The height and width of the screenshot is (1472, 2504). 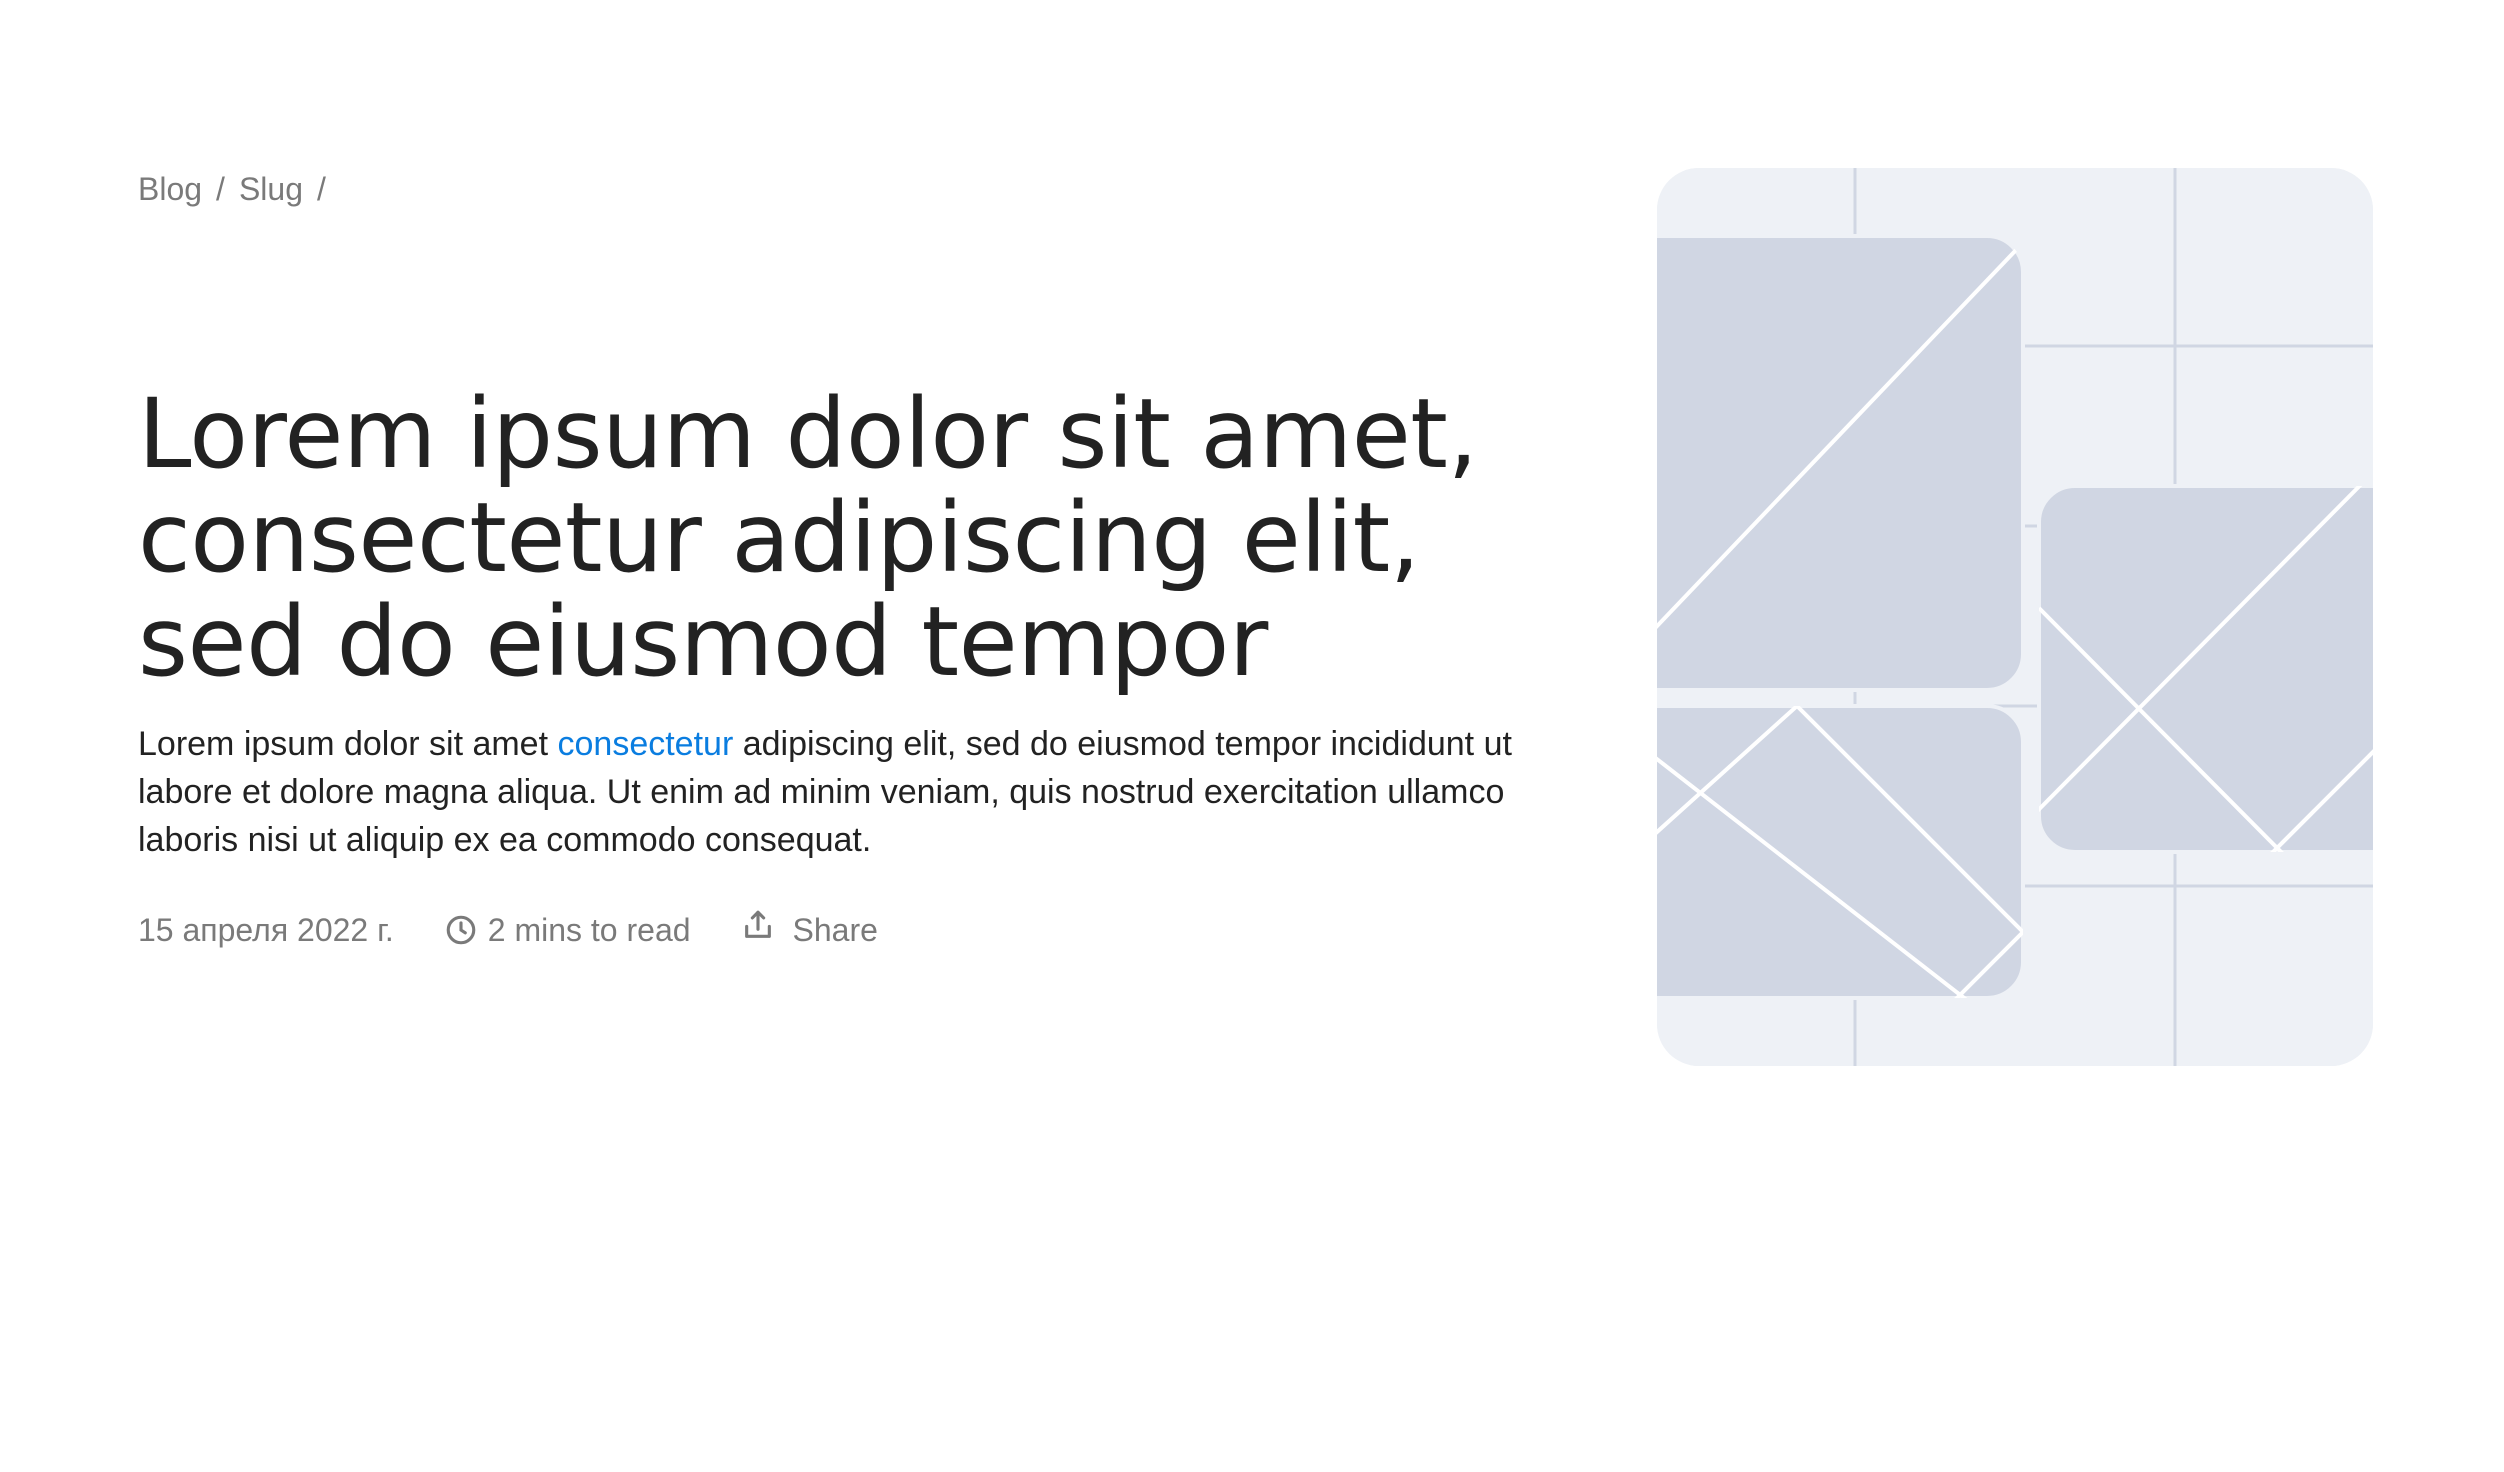 What do you see at coordinates (779, 538) in the screenshot?
I see `article-title-line: consectetur adipiscing elit,` at bounding box center [779, 538].